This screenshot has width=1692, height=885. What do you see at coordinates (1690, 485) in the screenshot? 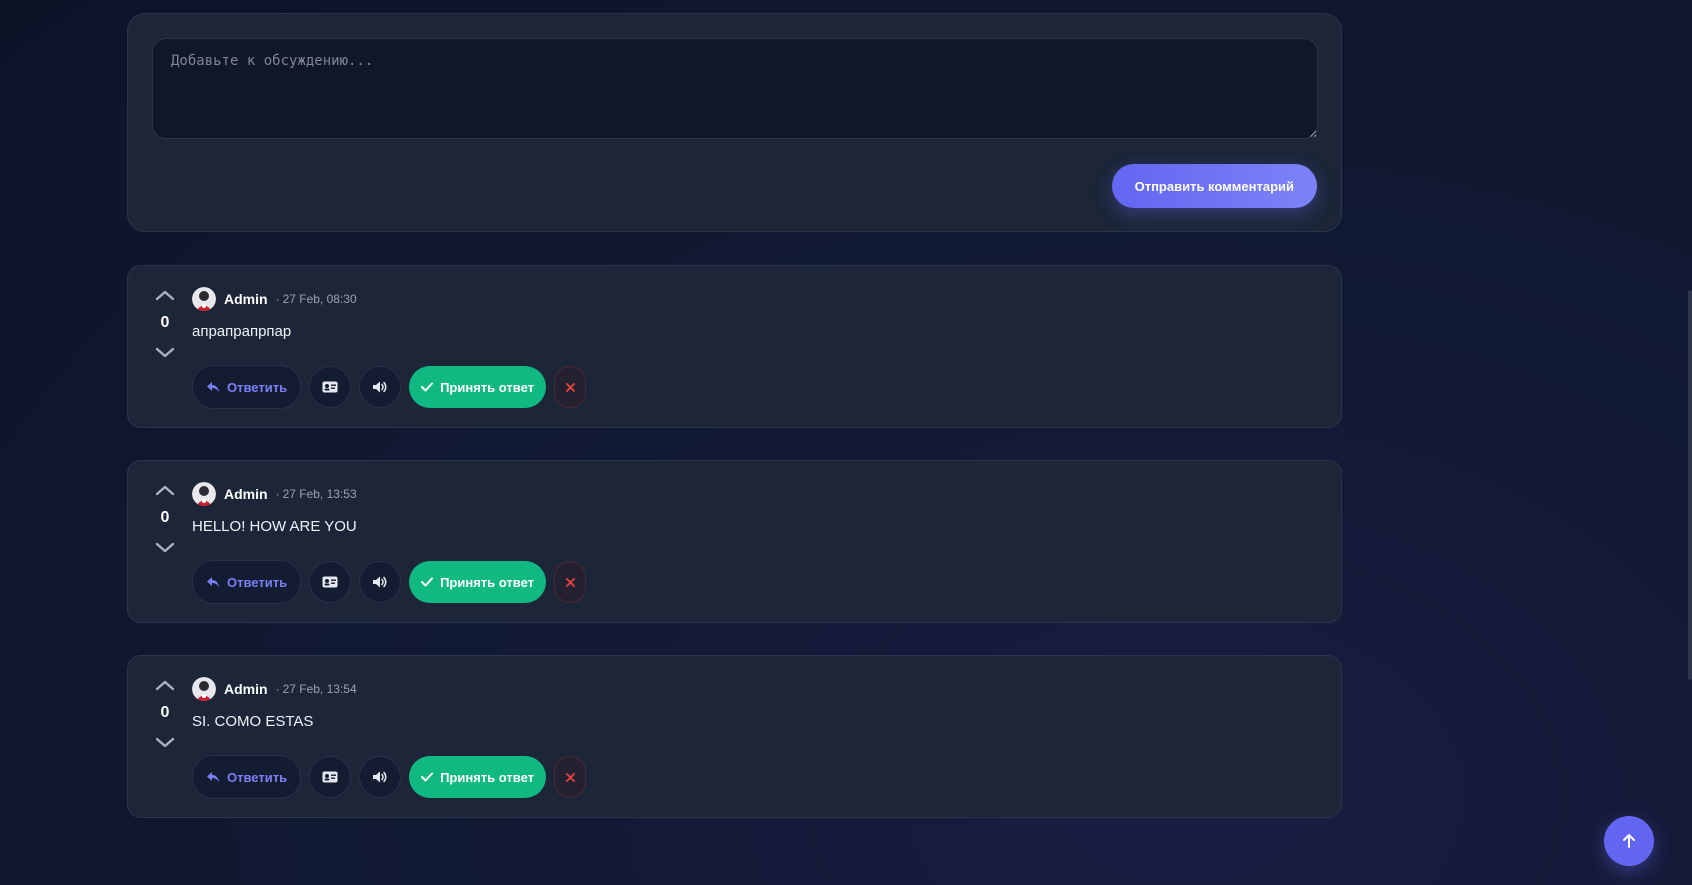
I see `scrollbar` at bounding box center [1690, 485].